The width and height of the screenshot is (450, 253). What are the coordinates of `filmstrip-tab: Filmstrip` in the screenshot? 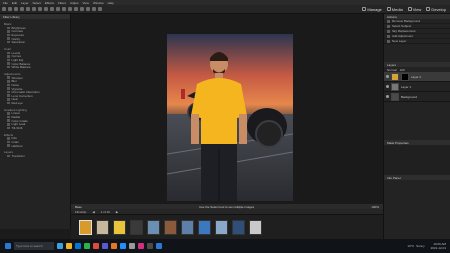 It's located at (80, 212).